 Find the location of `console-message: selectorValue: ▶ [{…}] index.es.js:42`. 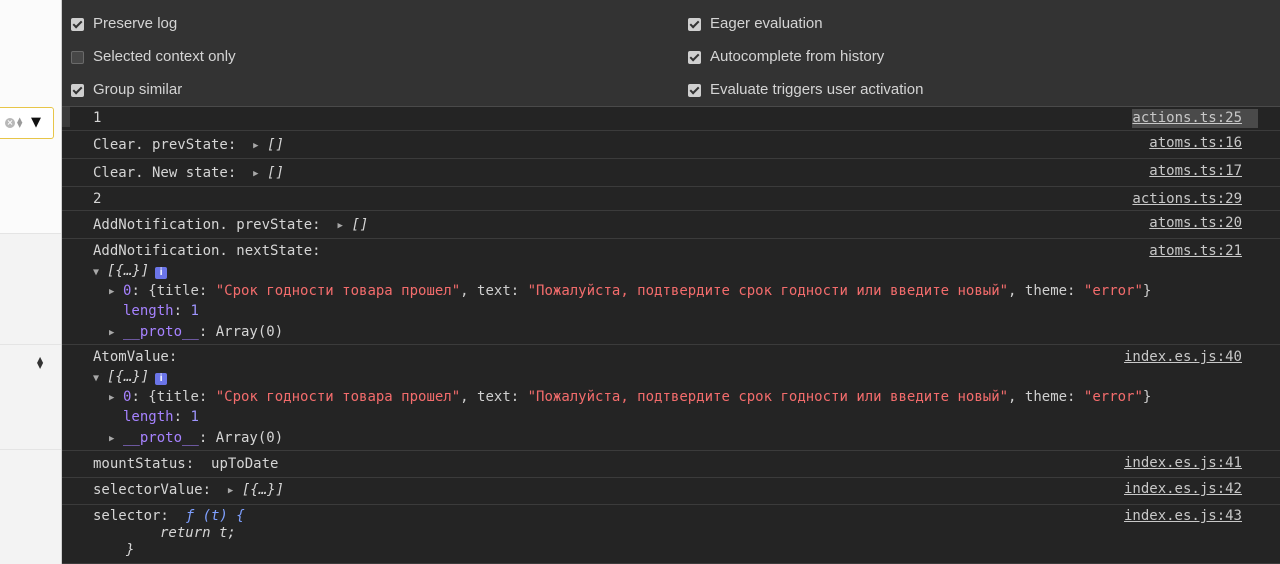

console-message: selectorValue: ▶ [{…}] index.es.js:42 is located at coordinates (671, 491).